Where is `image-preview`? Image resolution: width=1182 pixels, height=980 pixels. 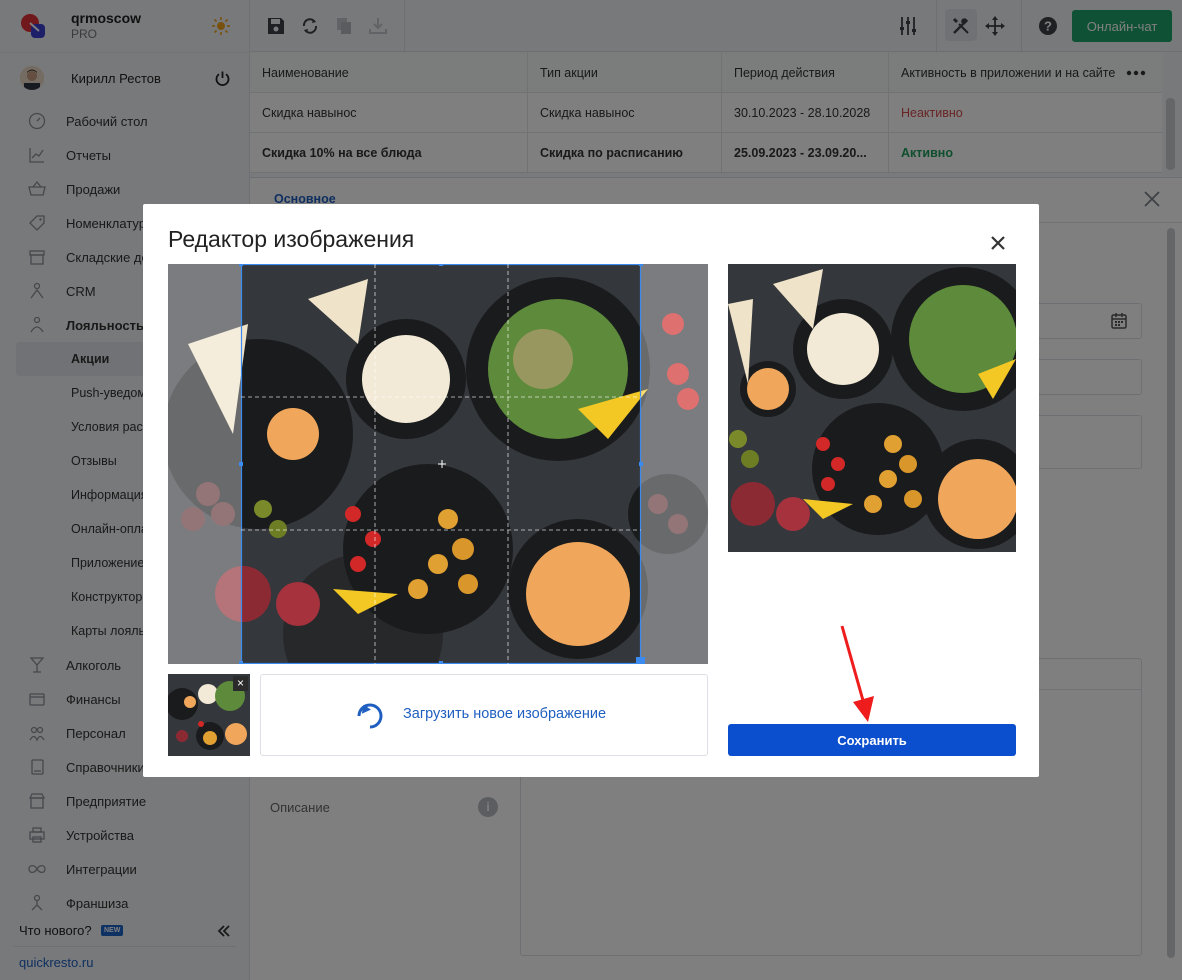
image-preview is located at coordinates (872, 408).